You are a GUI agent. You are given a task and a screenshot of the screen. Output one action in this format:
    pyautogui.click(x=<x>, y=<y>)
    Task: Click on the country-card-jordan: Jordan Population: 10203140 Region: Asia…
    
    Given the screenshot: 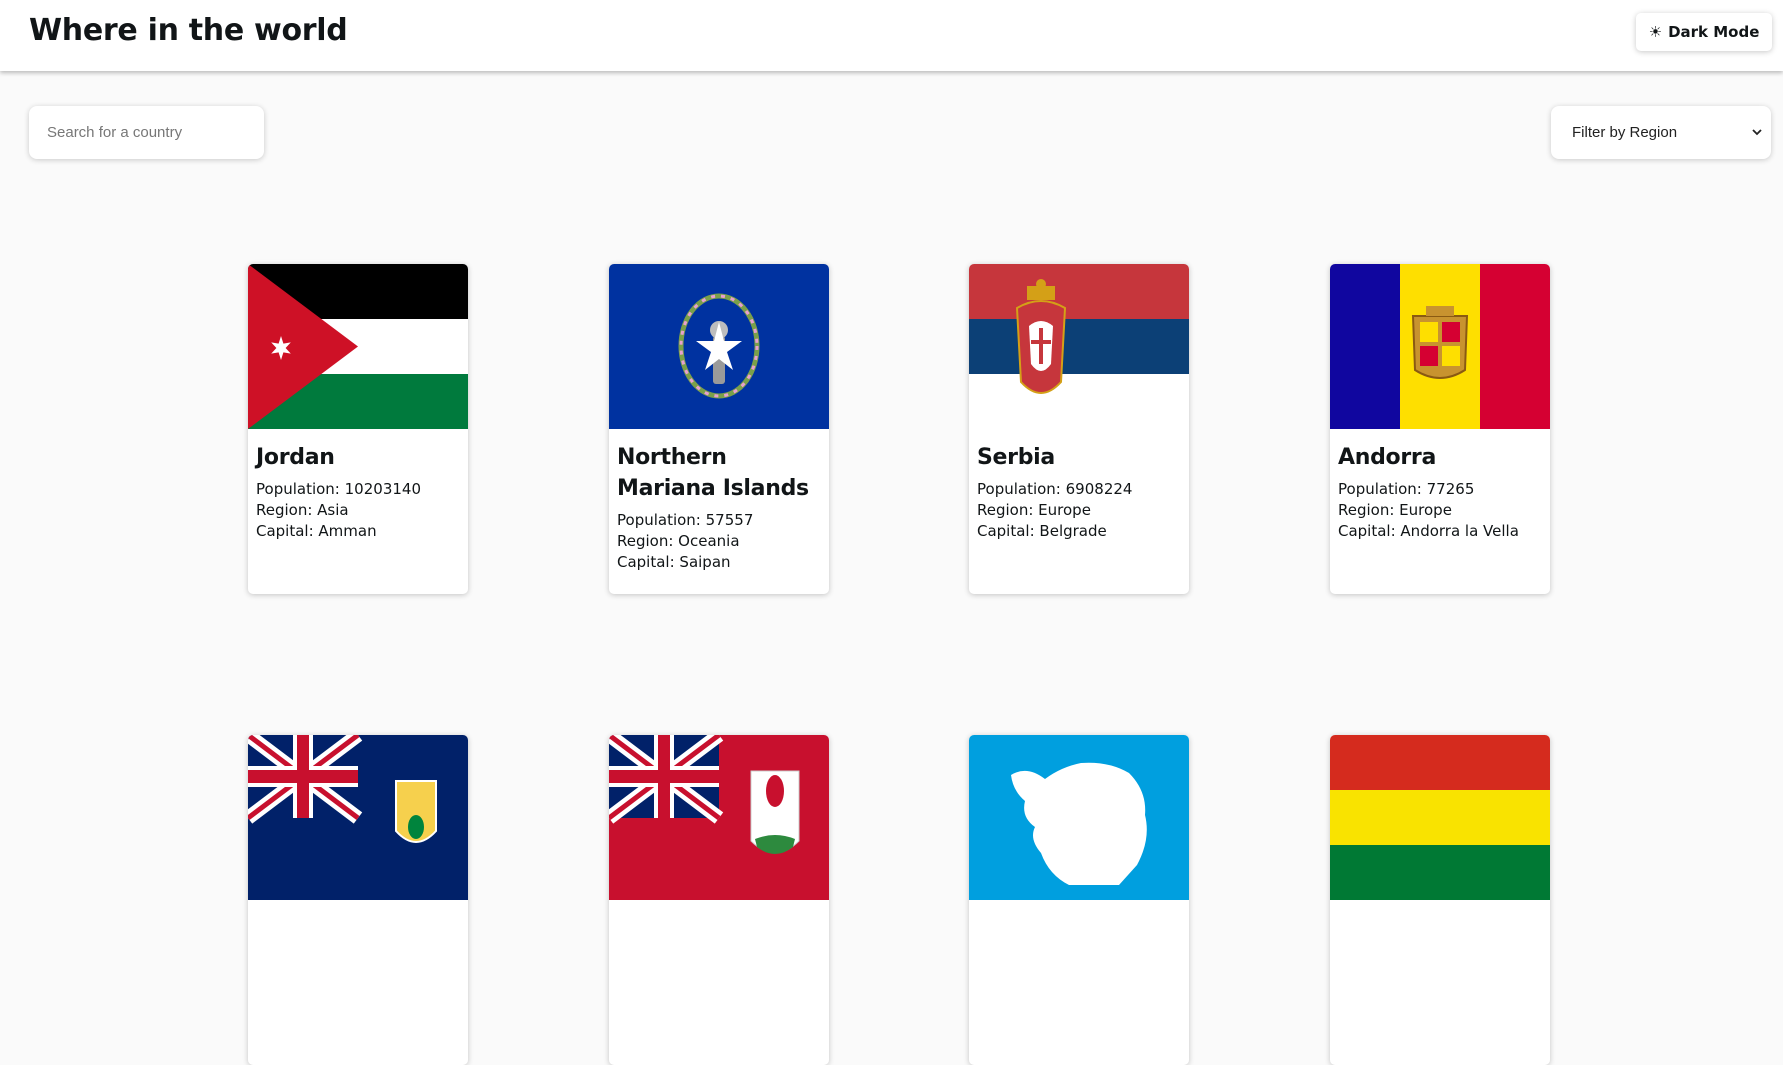 What is the action you would take?
    pyautogui.click(x=358, y=429)
    